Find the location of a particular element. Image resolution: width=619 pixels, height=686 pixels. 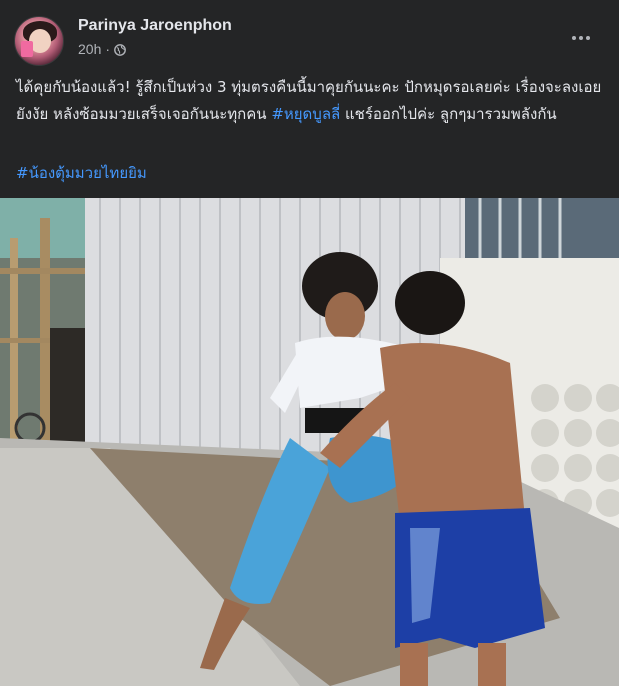

hashtag-link: #หยุดบูลลี่ is located at coordinates (305, 114).